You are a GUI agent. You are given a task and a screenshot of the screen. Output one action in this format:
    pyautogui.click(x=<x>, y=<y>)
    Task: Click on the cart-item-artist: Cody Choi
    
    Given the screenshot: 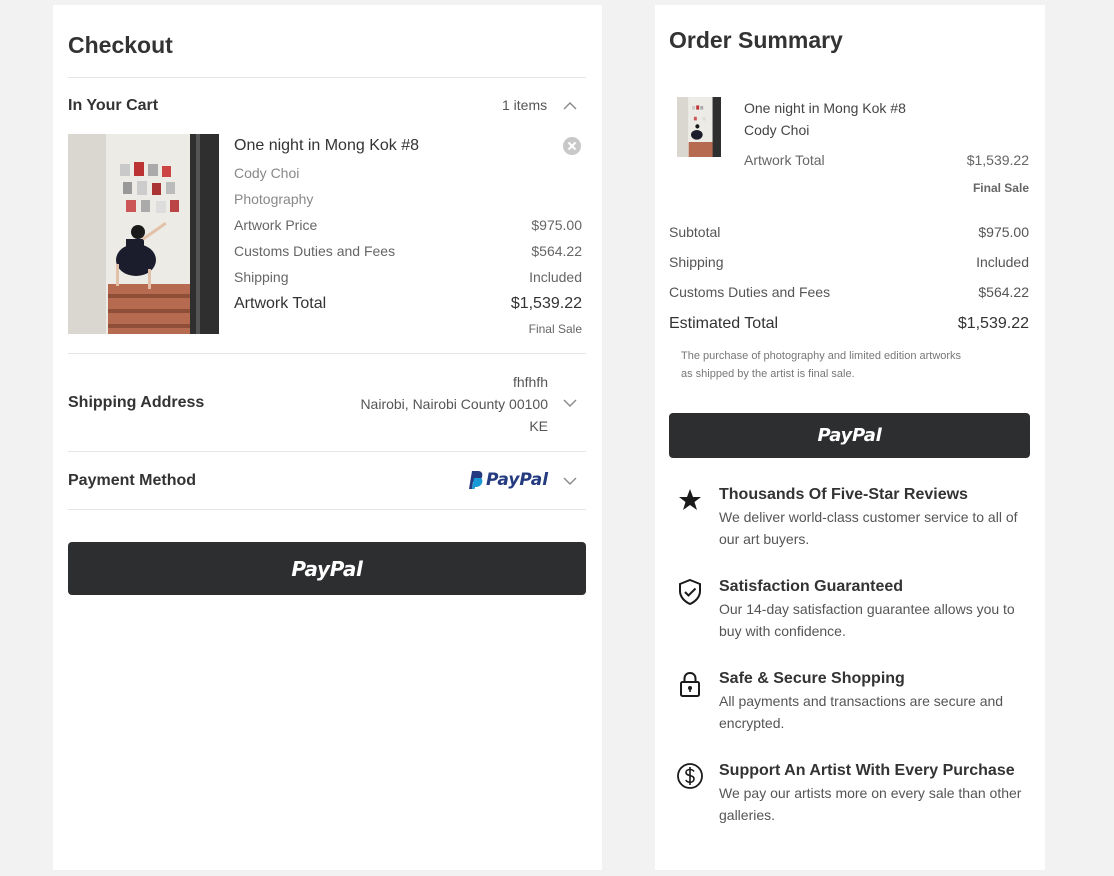 What is the action you would take?
    pyautogui.click(x=266, y=173)
    